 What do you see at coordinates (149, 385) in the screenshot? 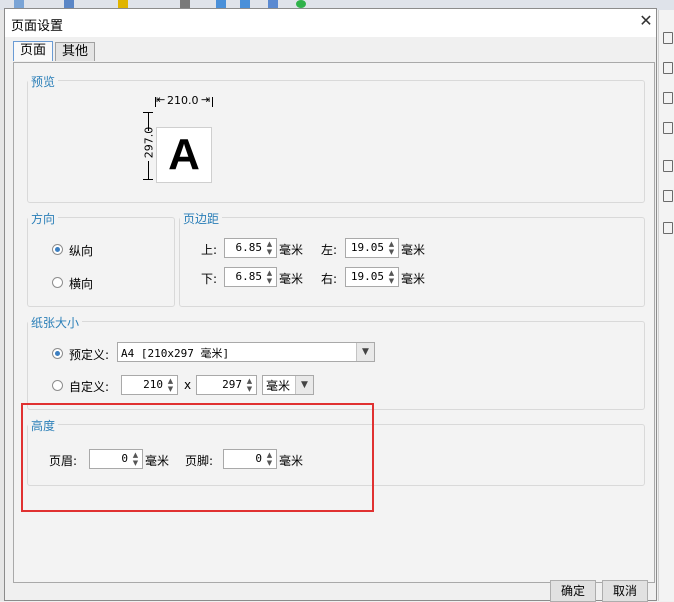
I see `custom-width-input: 210 ▲ ▼` at bounding box center [149, 385].